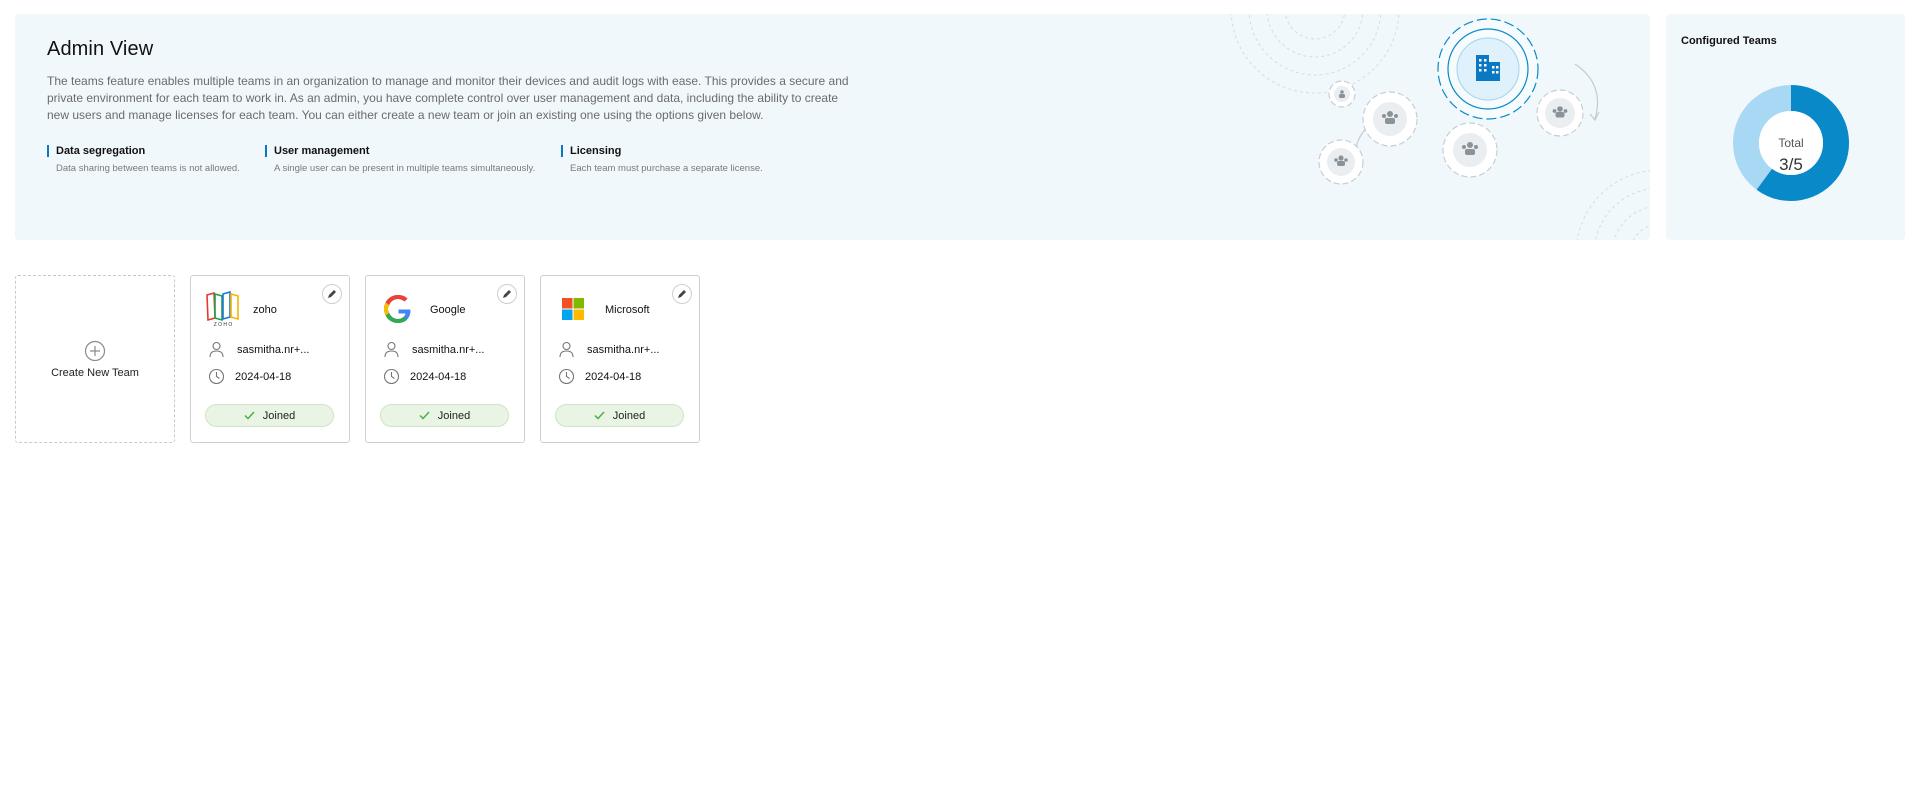  What do you see at coordinates (397, 309) in the screenshot?
I see `google-logo` at bounding box center [397, 309].